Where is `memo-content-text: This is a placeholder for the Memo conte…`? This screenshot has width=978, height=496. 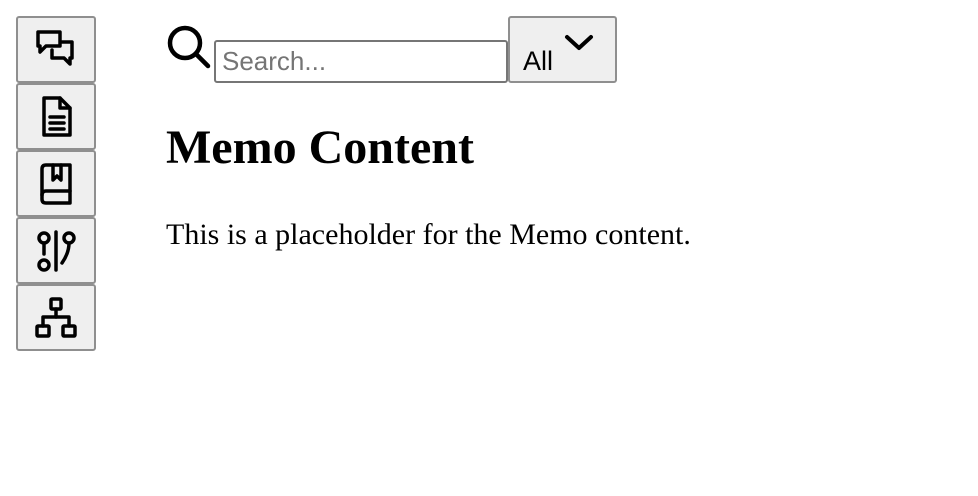
memo-content-text: This is a placeholder for the Memo conte… is located at coordinates (428, 234).